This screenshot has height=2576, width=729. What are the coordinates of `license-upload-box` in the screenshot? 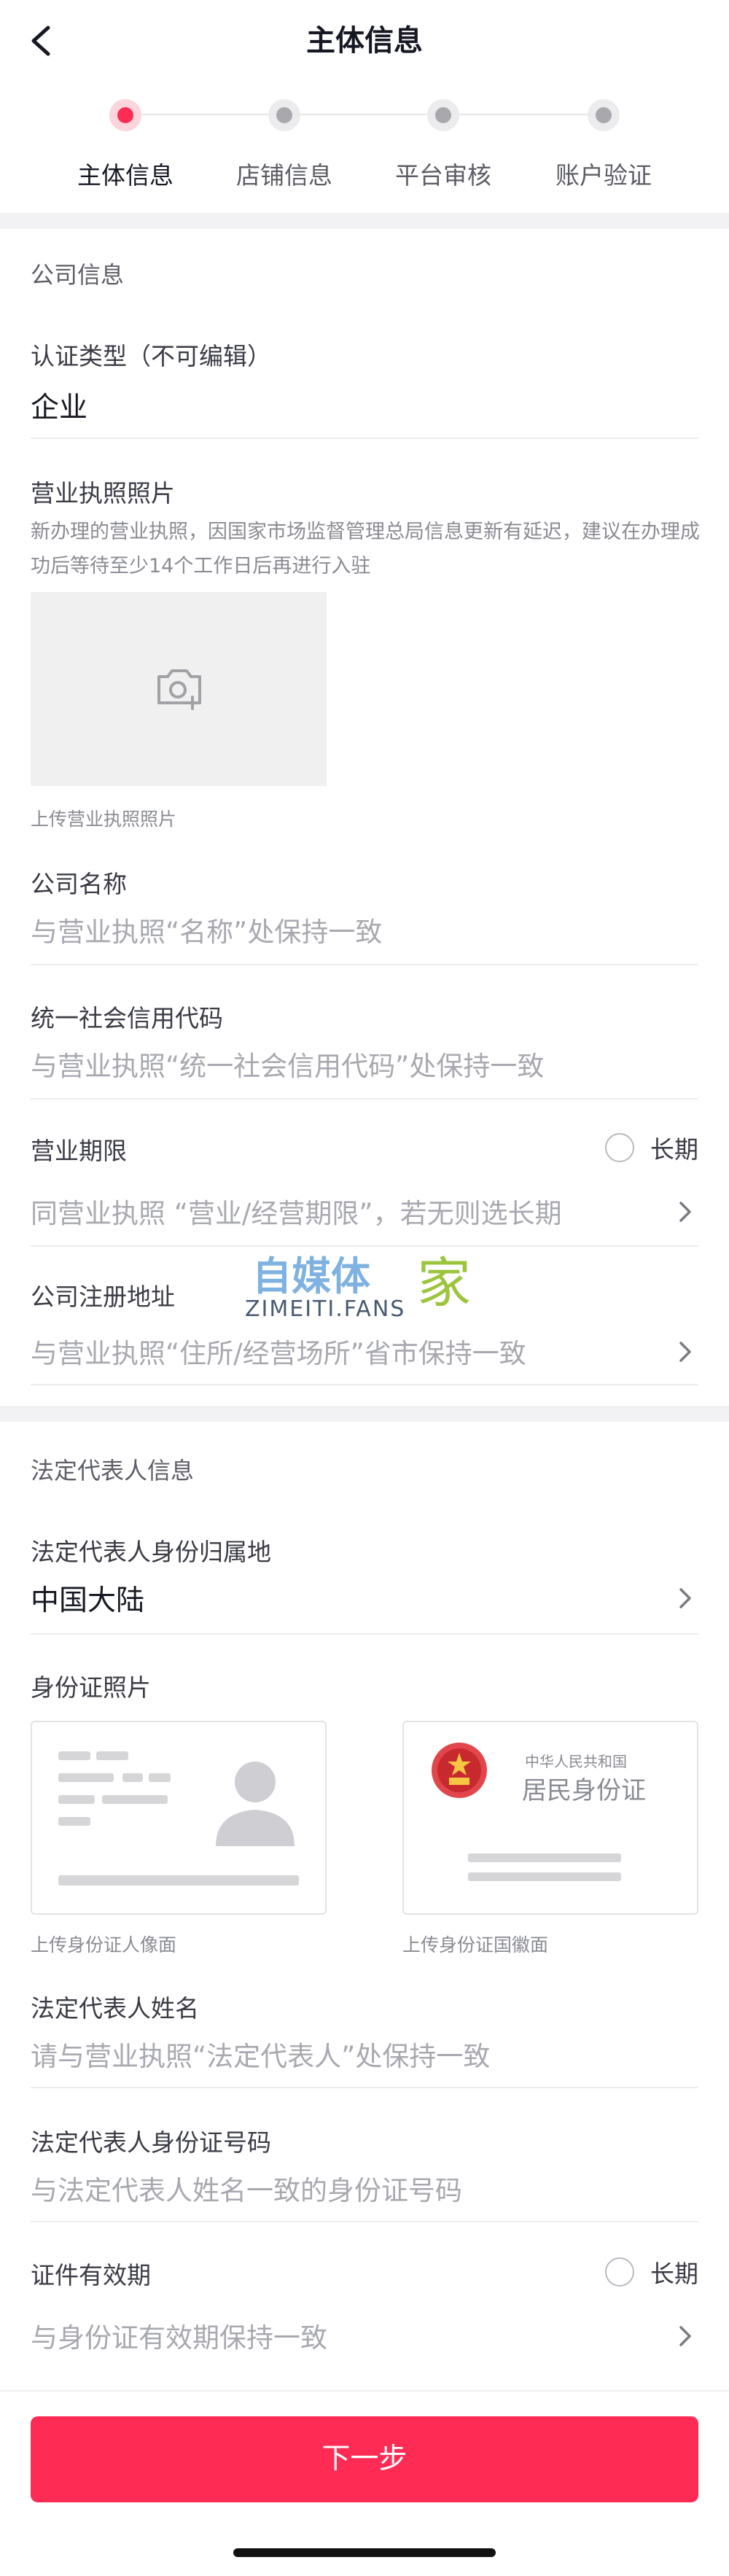 It's located at (179, 689).